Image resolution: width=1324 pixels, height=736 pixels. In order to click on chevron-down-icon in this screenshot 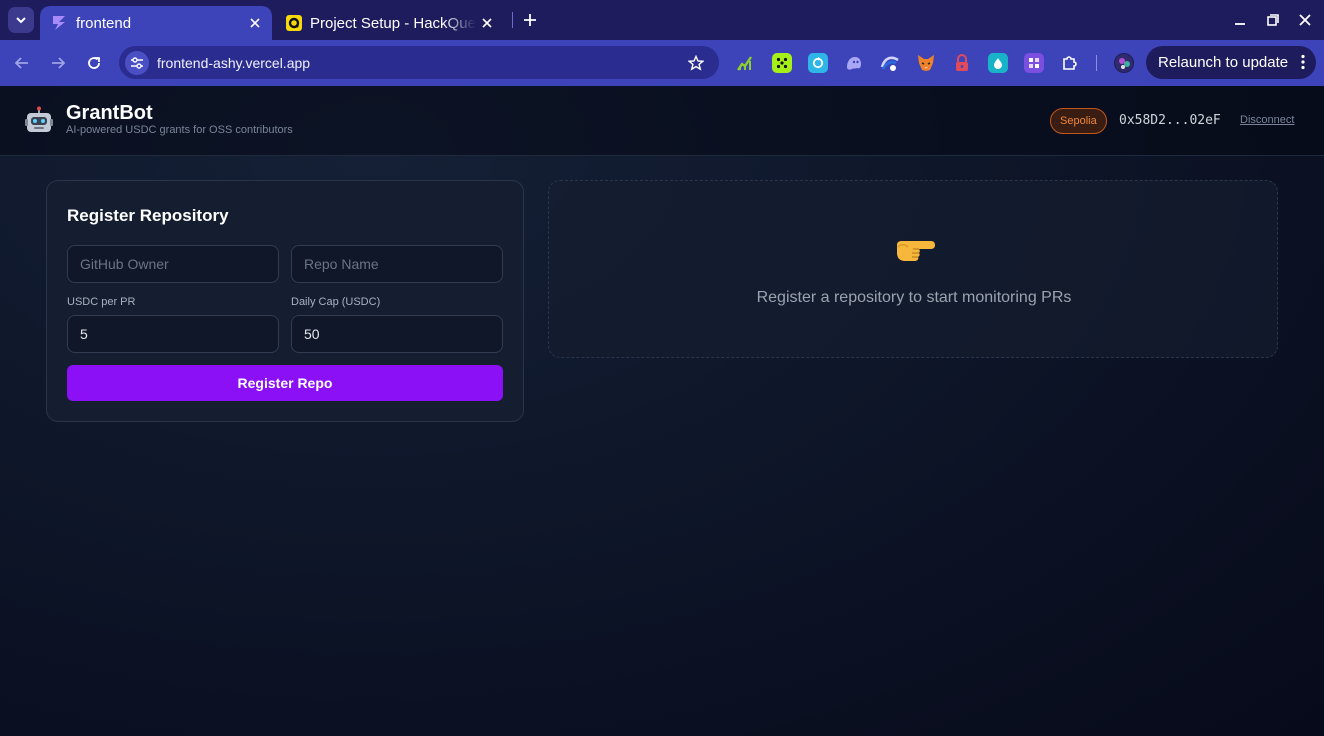, I will do `click(21, 20)`.